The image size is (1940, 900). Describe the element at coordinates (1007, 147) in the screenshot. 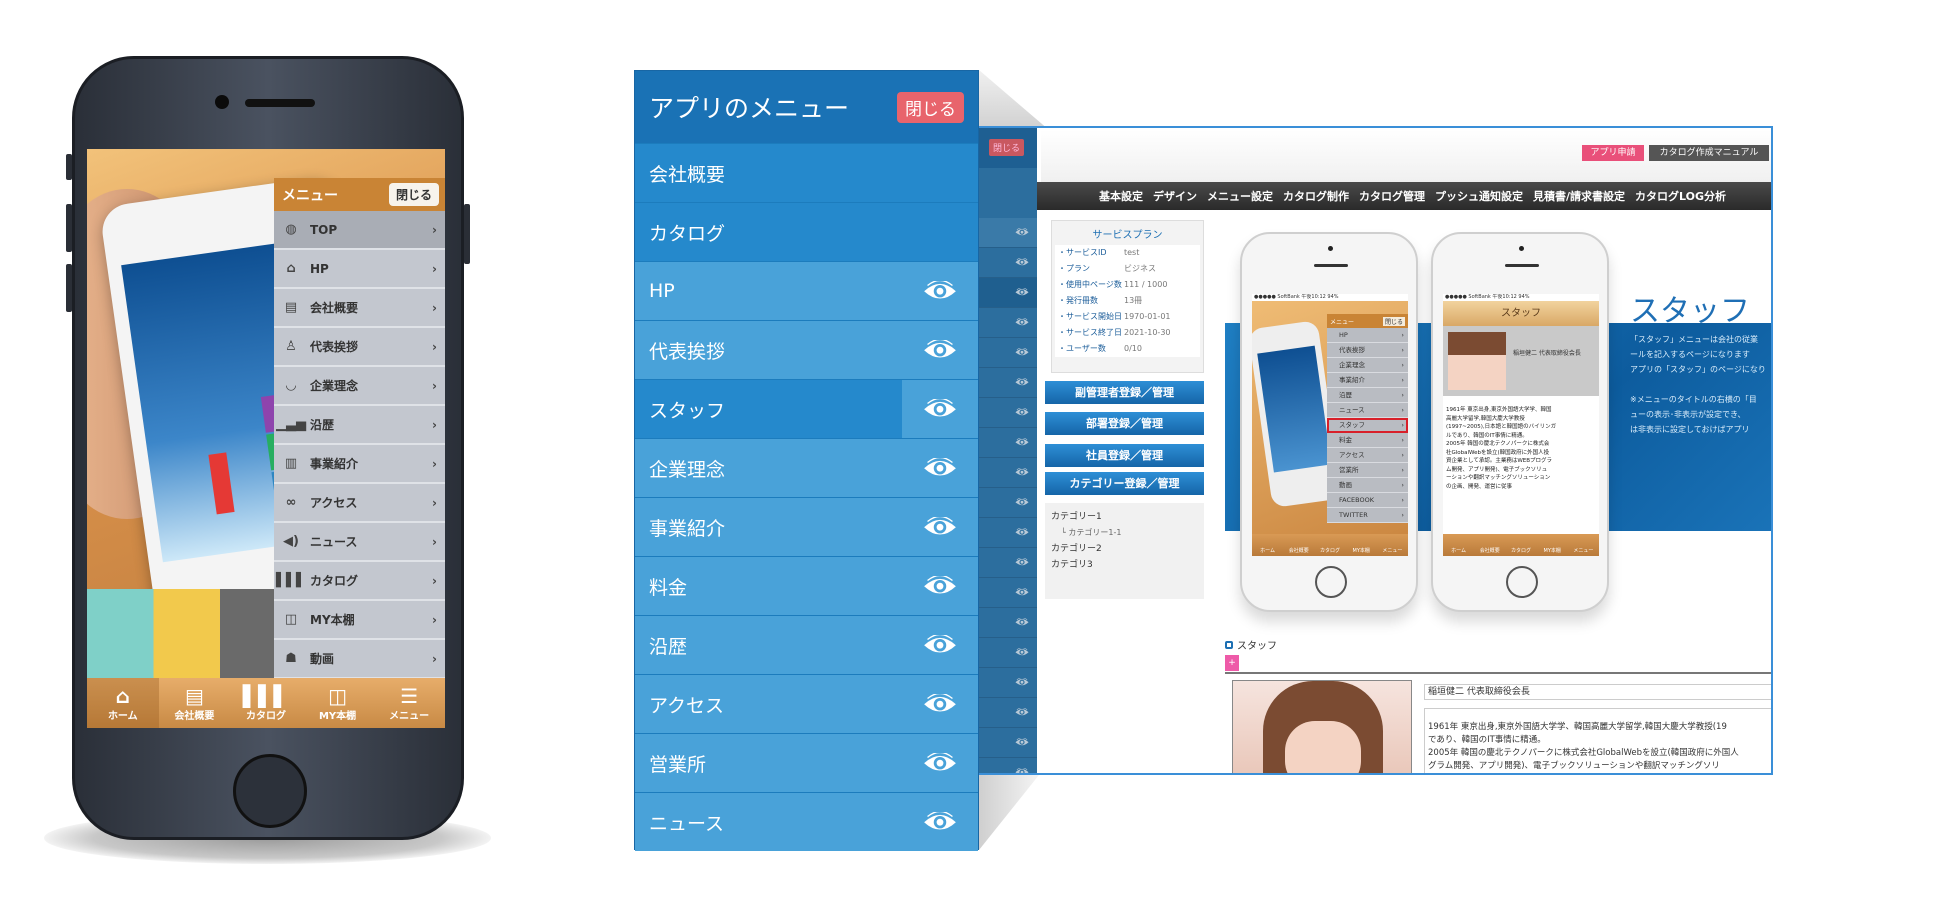

I see `strip-close-button: 閉じる` at that location.